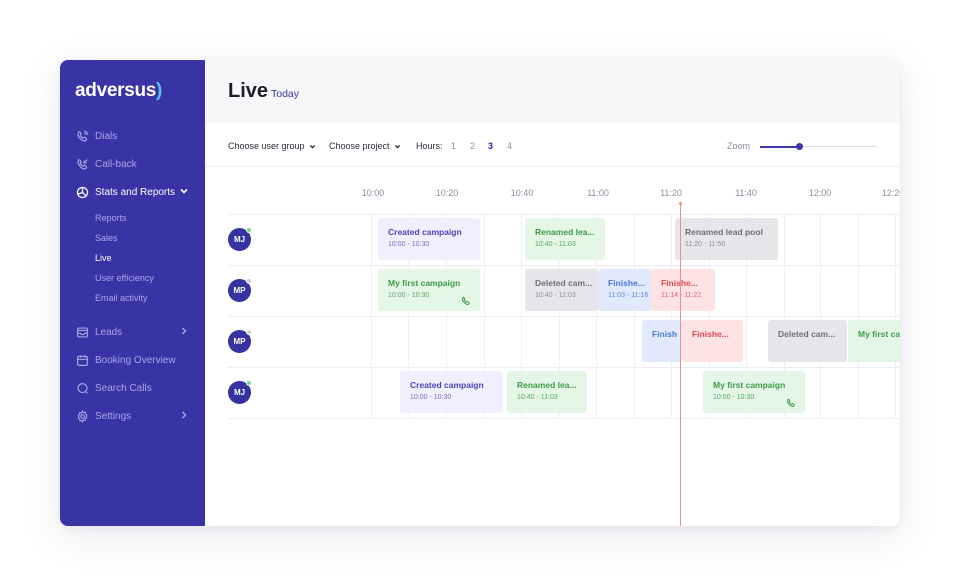 The height and width of the screenshot is (586, 960). What do you see at coordinates (135, 360) in the screenshot?
I see `sidebar-item-label: Booking Overview` at bounding box center [135, 360].